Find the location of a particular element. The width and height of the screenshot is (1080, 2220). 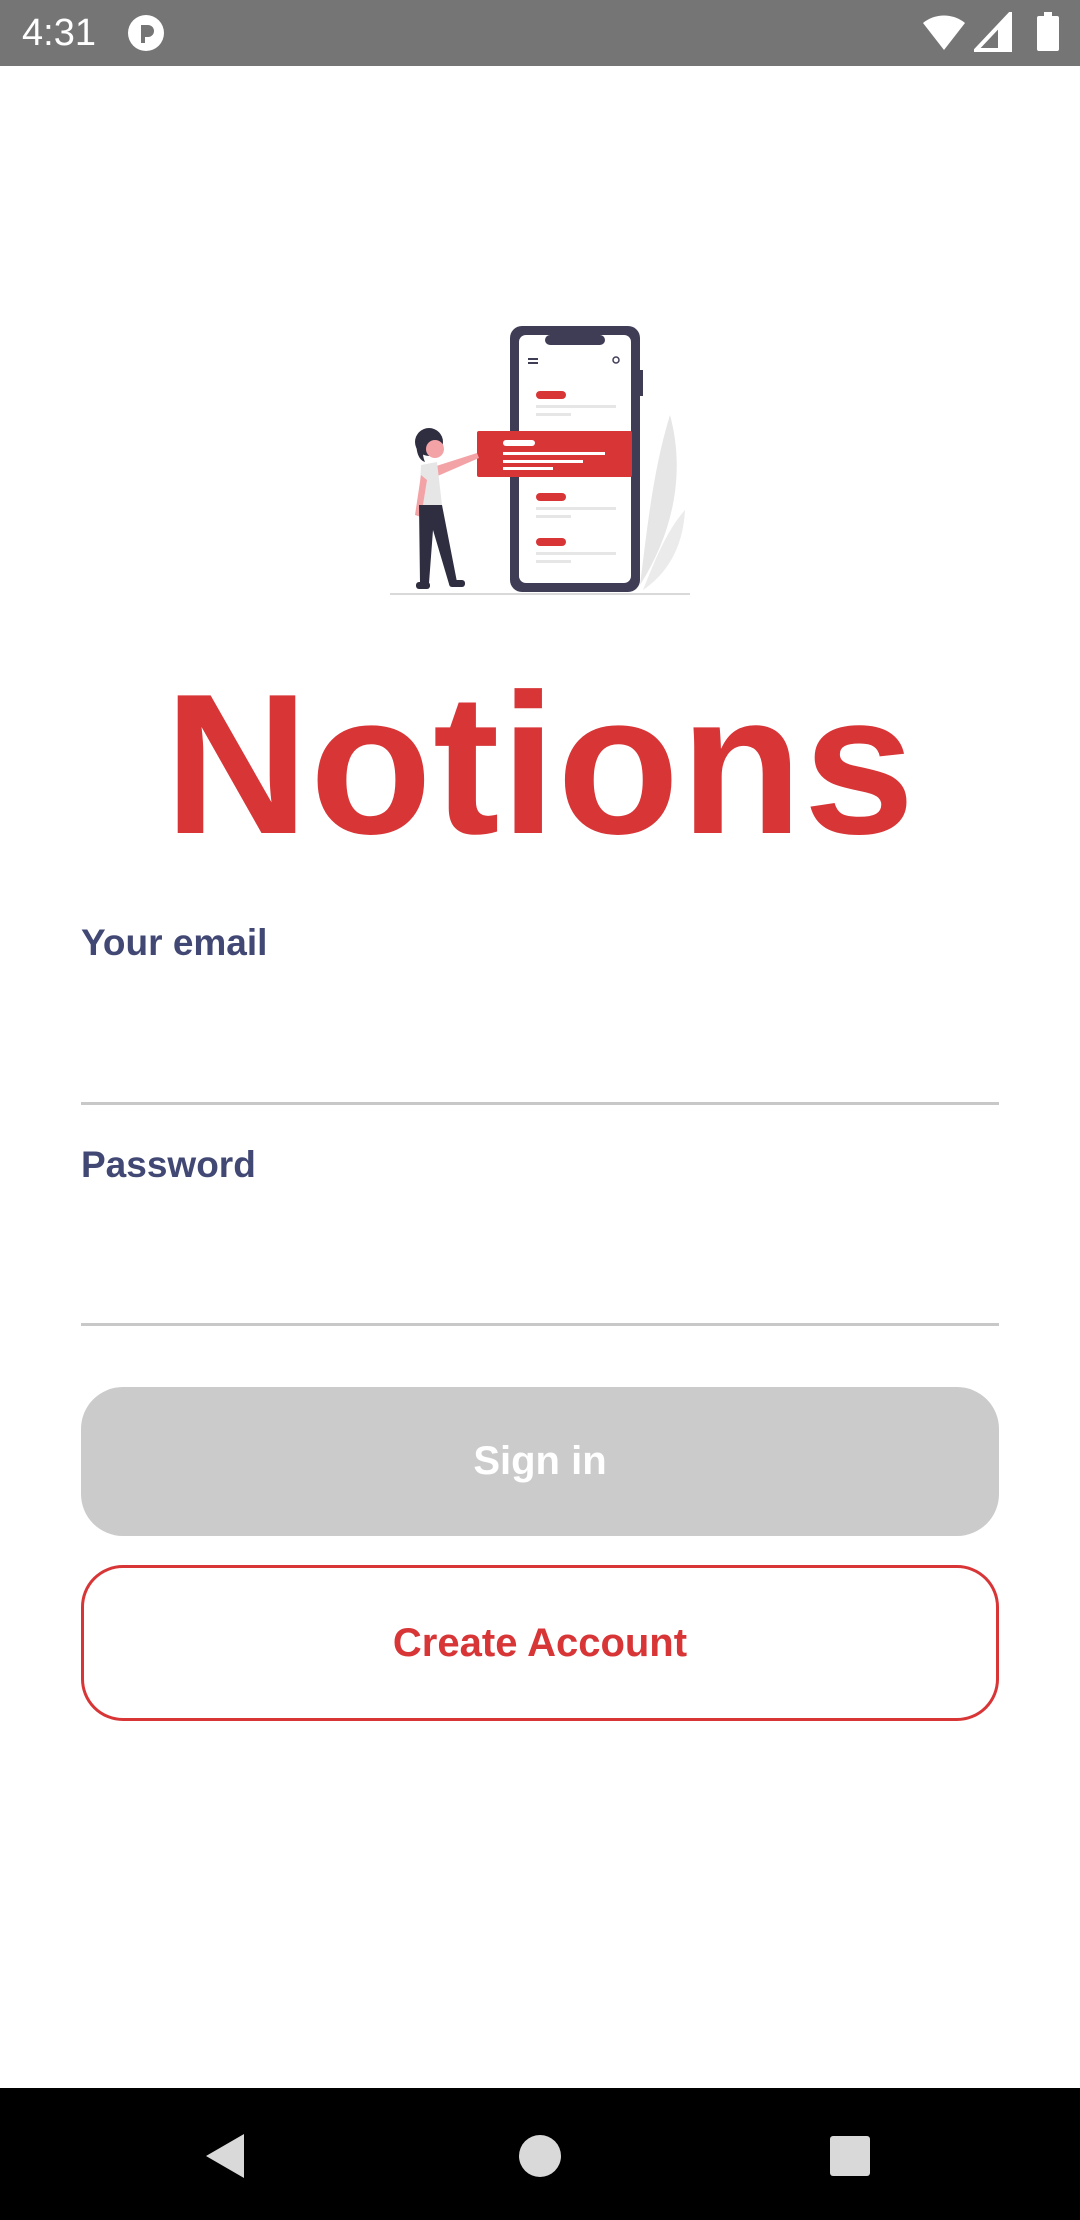

navigation-bar is located at coordinates (540, 2154).